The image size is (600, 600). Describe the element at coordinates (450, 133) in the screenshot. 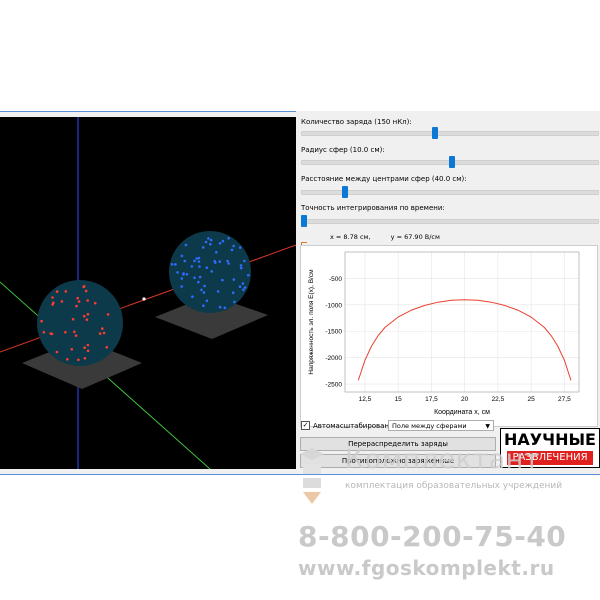

I see `charge-slider` at that location.